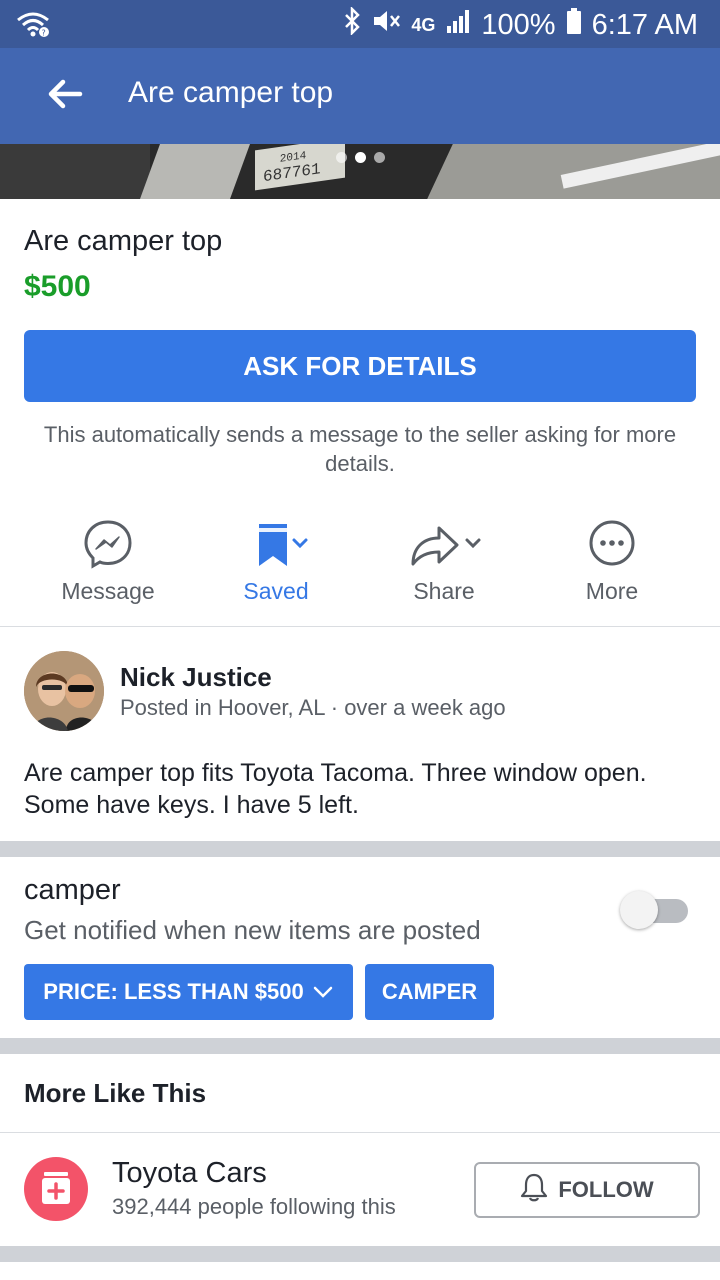  I want to click on app-bar, so click(360, 96).